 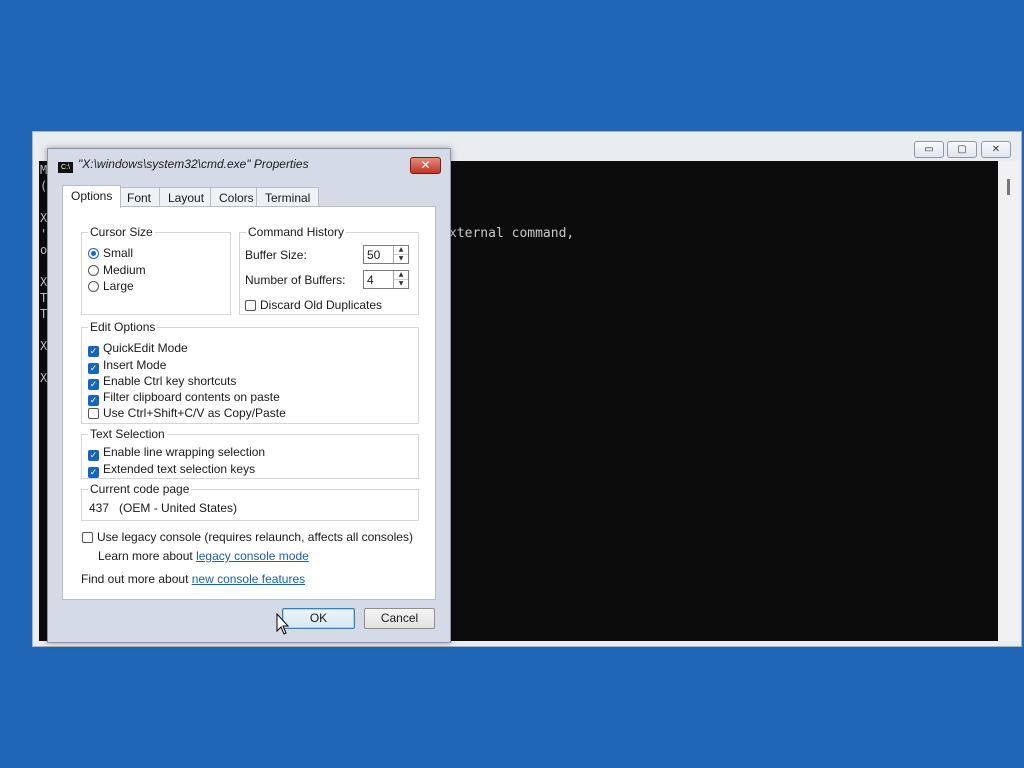 I want to click on checkbox-label: Use Ctrl+Shift+C/V as Copy/Paste, so click(x=194, y=413).